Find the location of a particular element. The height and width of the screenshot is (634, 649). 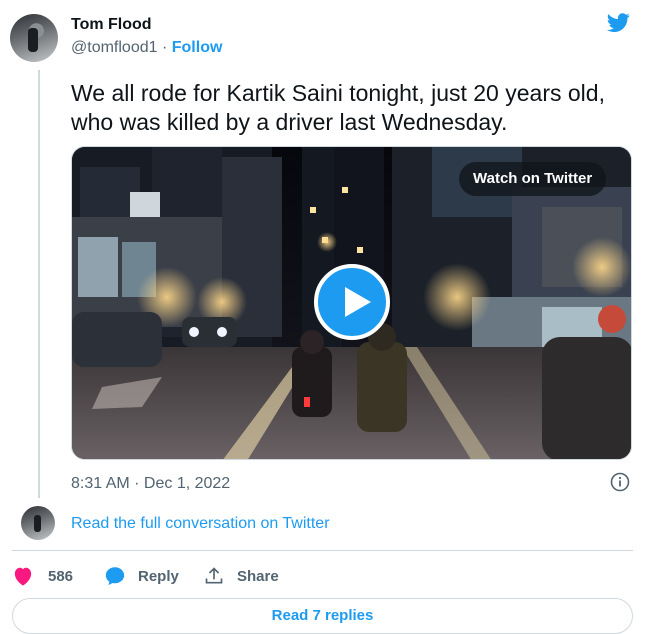

reply-bubble-icon is located at coordinates (115, 576).